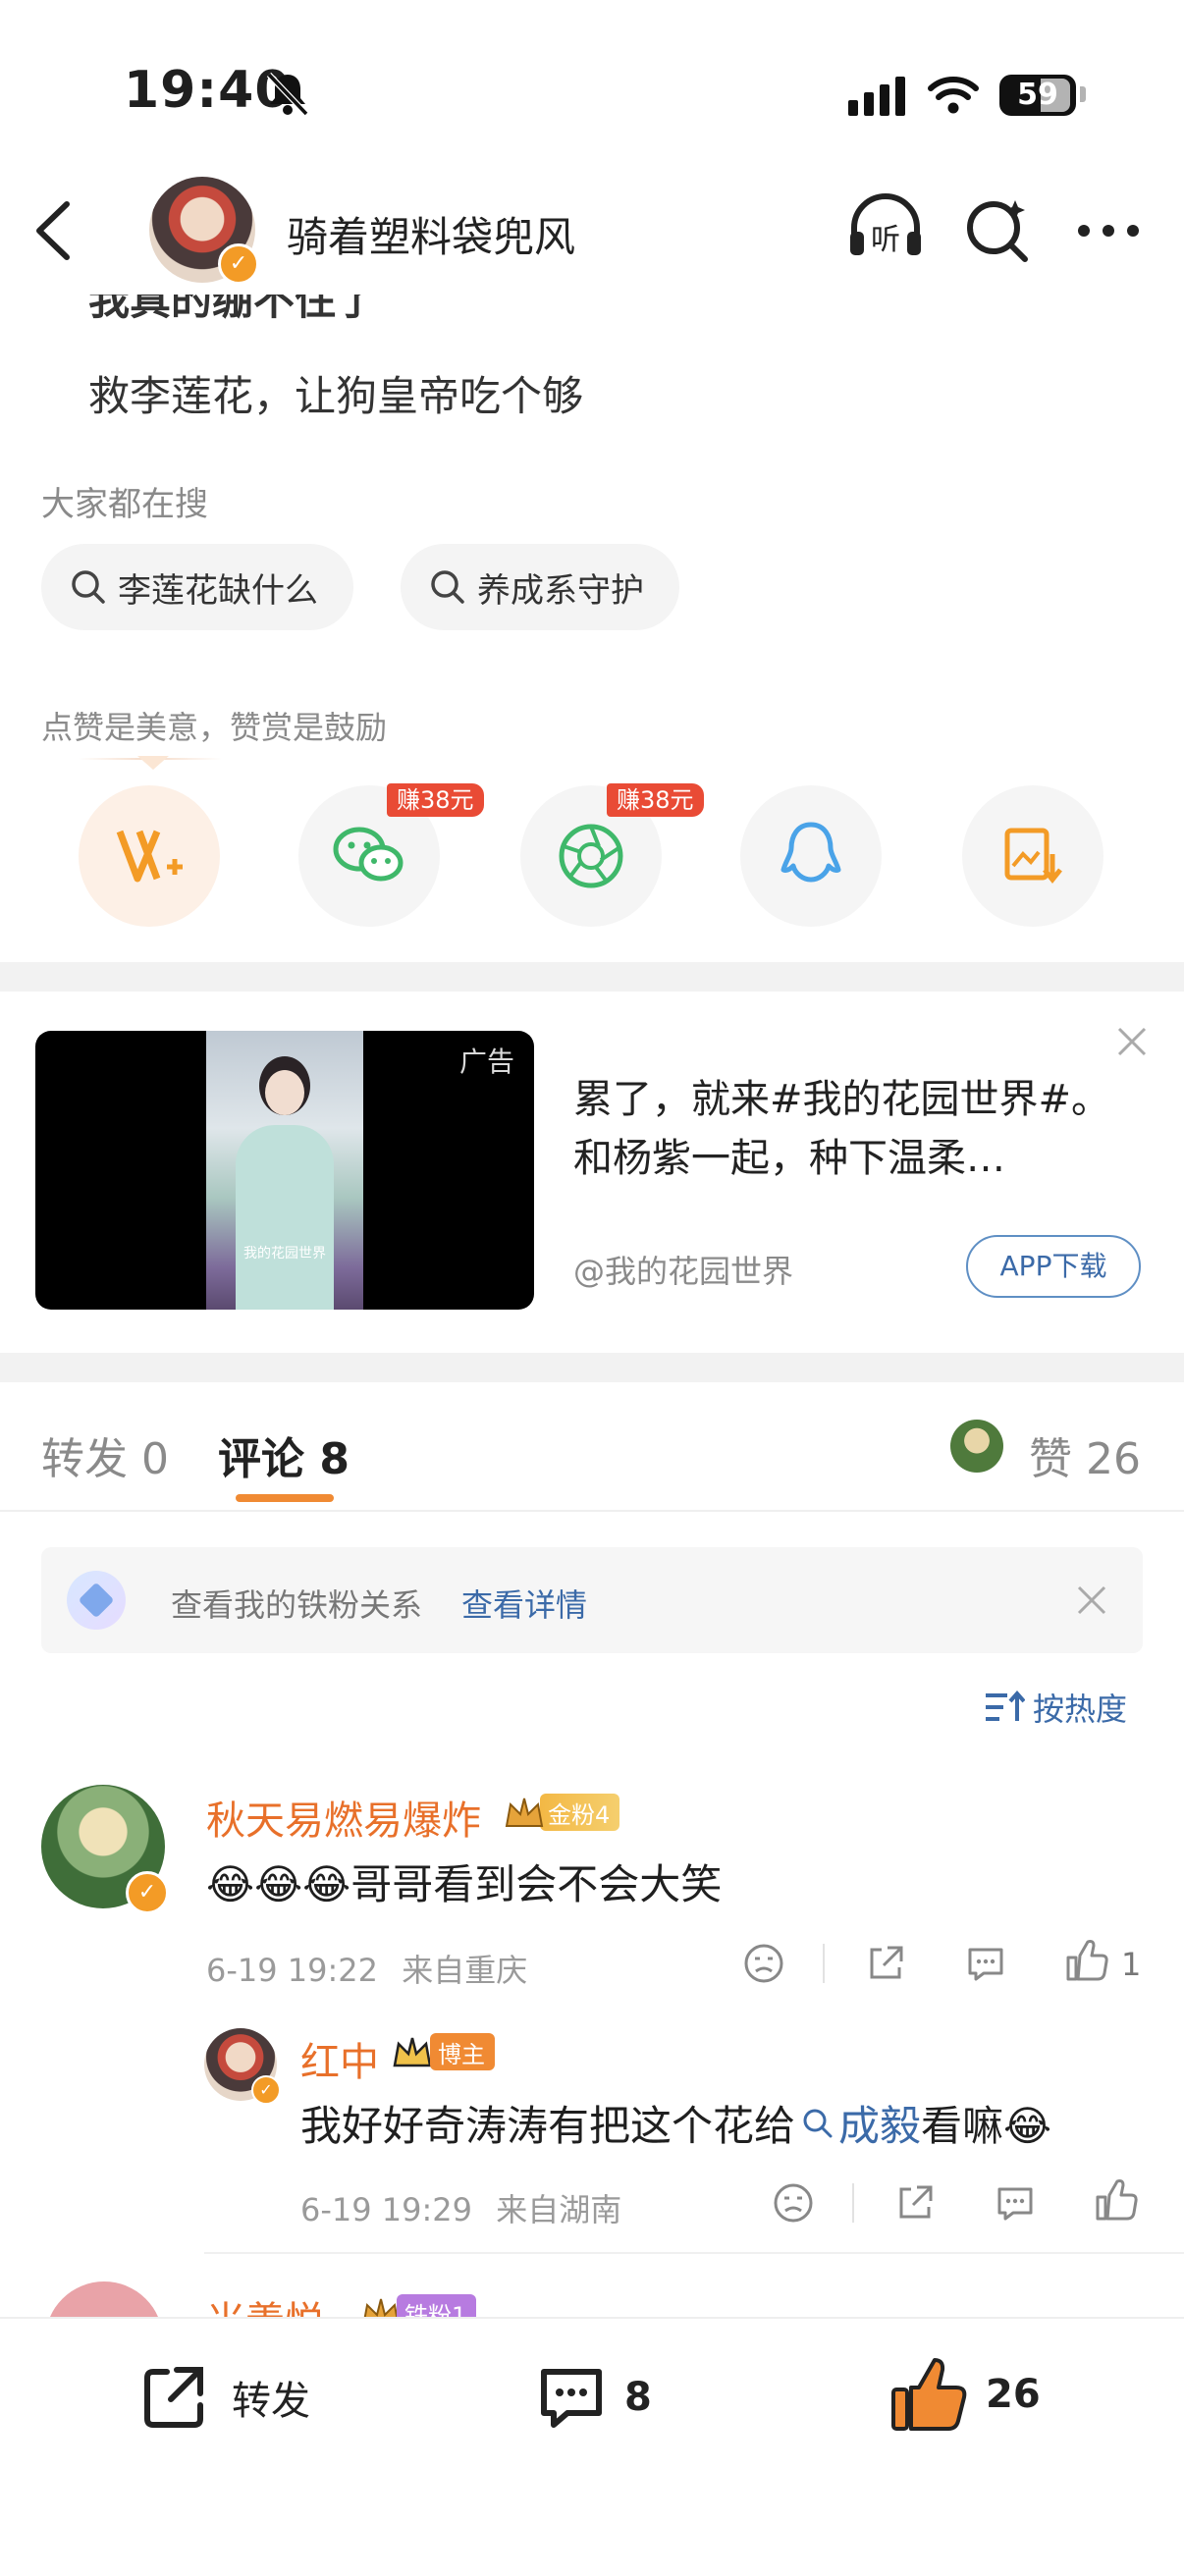 This screenshot has width=1184, height=2576. What do you see at coordinates (343, 1817) in the screenshot?
I see `comment-author: 秋天易燃易爆炸` at bounding box center [343, 1817].